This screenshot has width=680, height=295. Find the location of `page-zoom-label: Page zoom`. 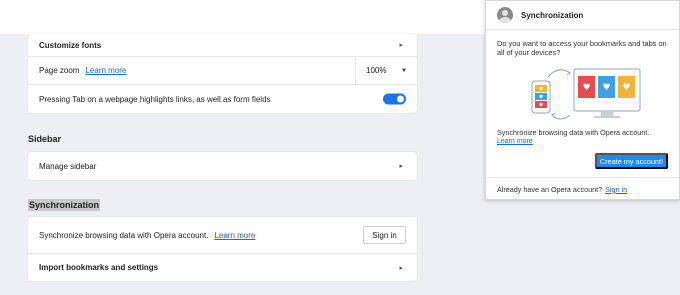

page-zoom-label: Page zoom is located at coordinates (59, 70).